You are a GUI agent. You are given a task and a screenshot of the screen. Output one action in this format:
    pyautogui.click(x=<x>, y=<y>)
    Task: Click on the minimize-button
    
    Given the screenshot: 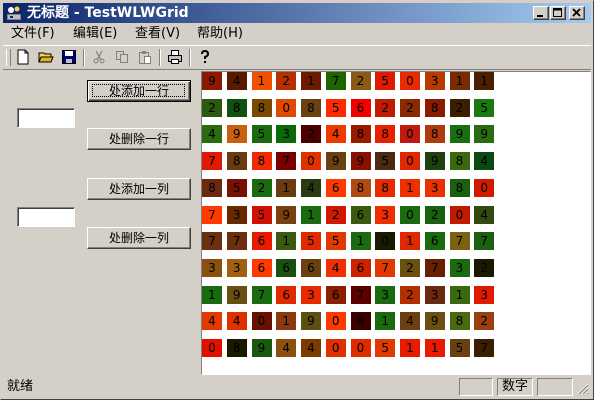 What is the action you would take?
    pyautogui.click(x=541, y=13)
    